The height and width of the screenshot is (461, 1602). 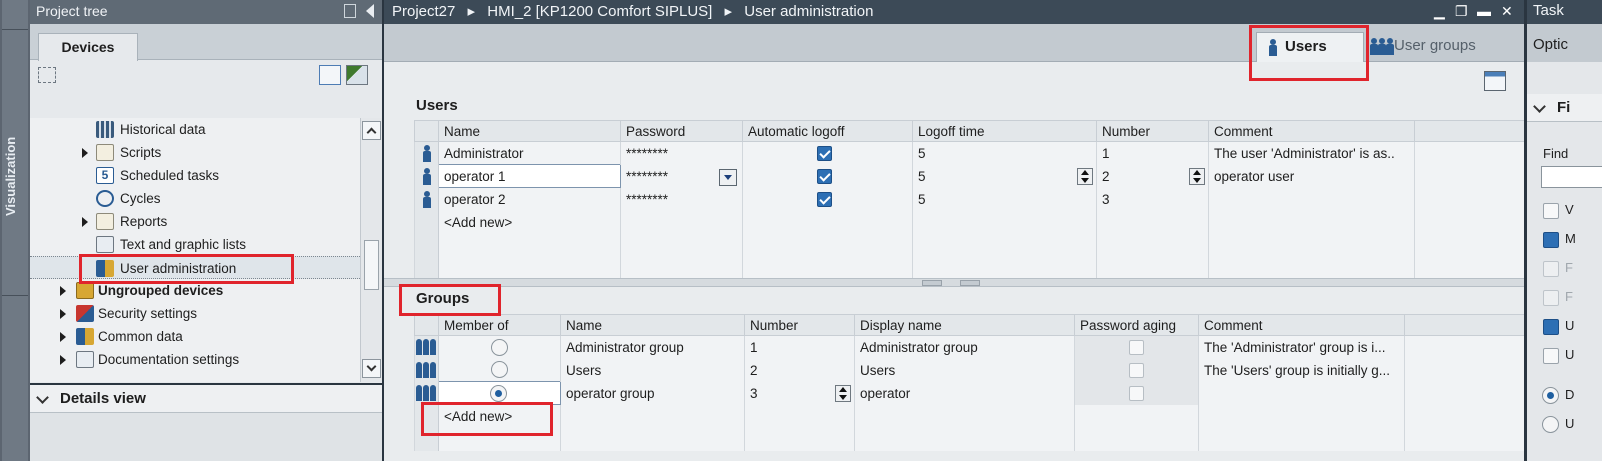 What do you see at coordinates (728, 177) in the screenshot?
I see `password-dropdown-button` at bounding box center [728, 177].